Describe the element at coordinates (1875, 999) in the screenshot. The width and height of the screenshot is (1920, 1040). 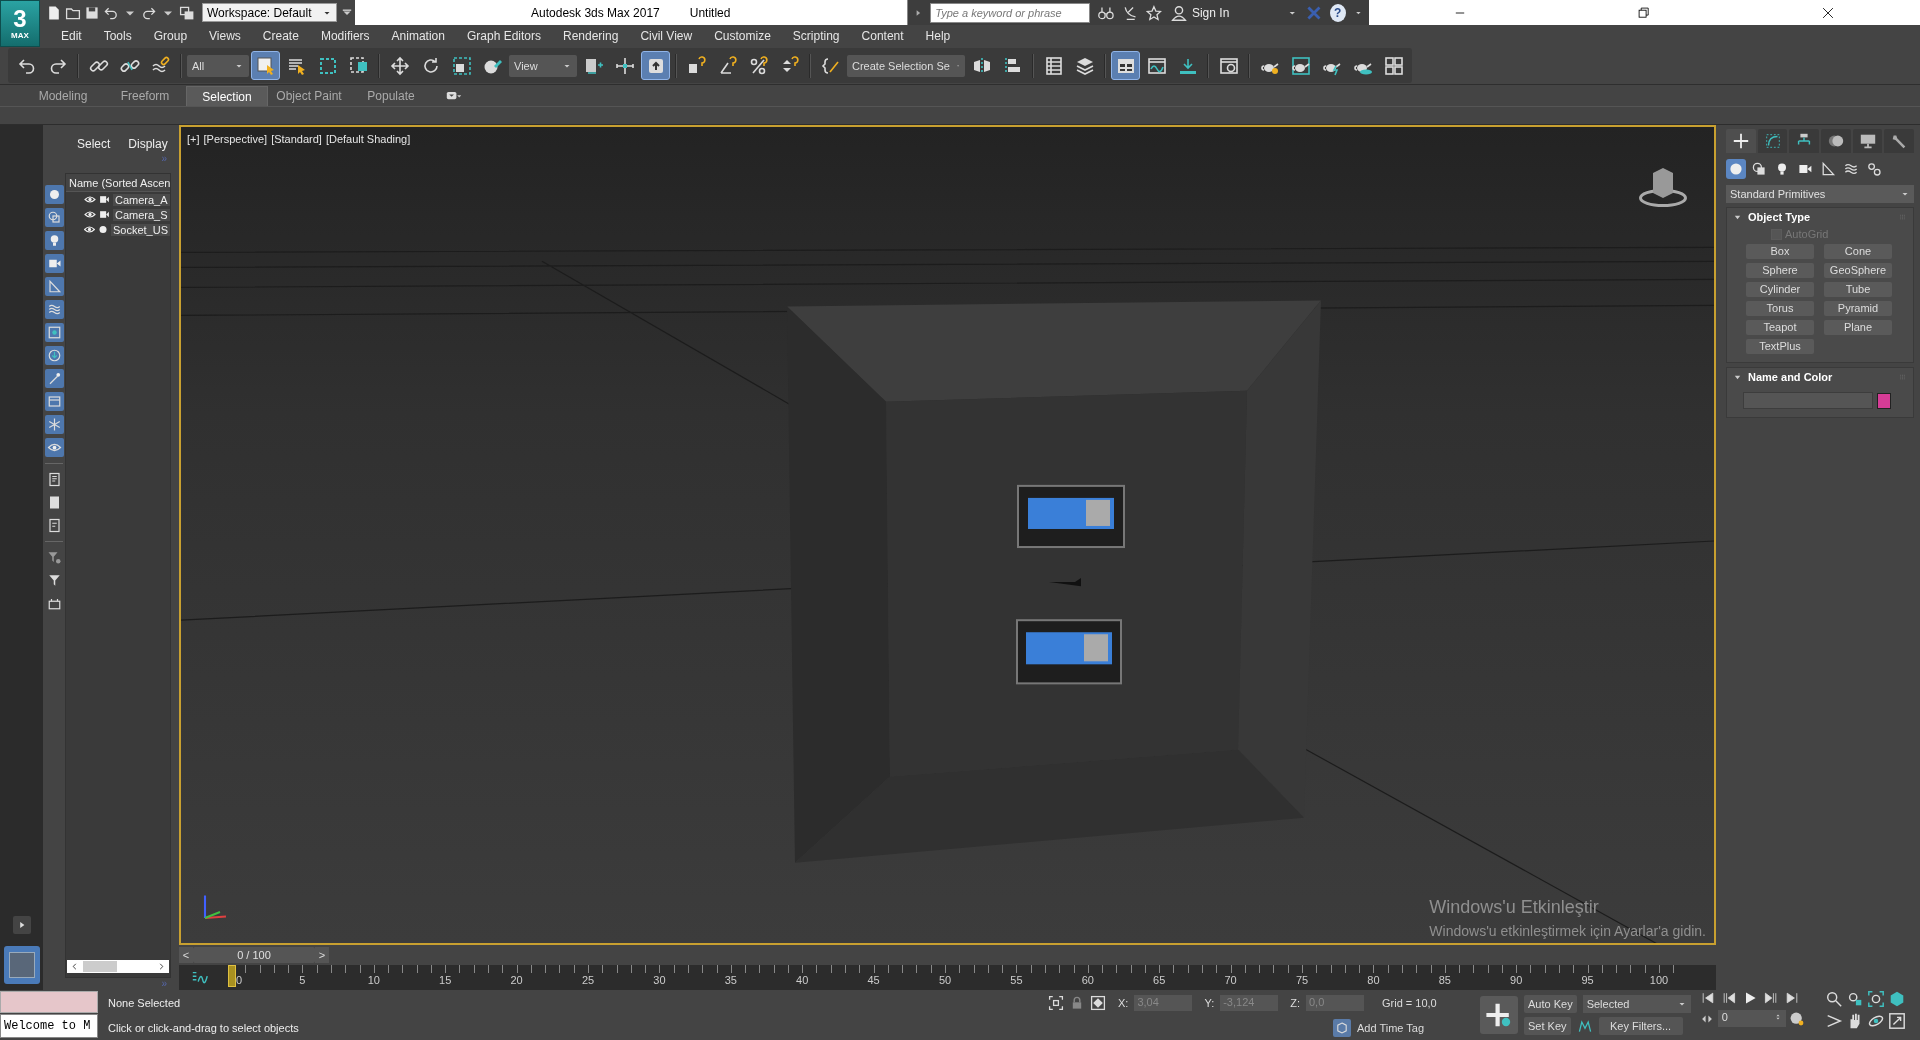
I see `zoom-extents-icon` at that location.